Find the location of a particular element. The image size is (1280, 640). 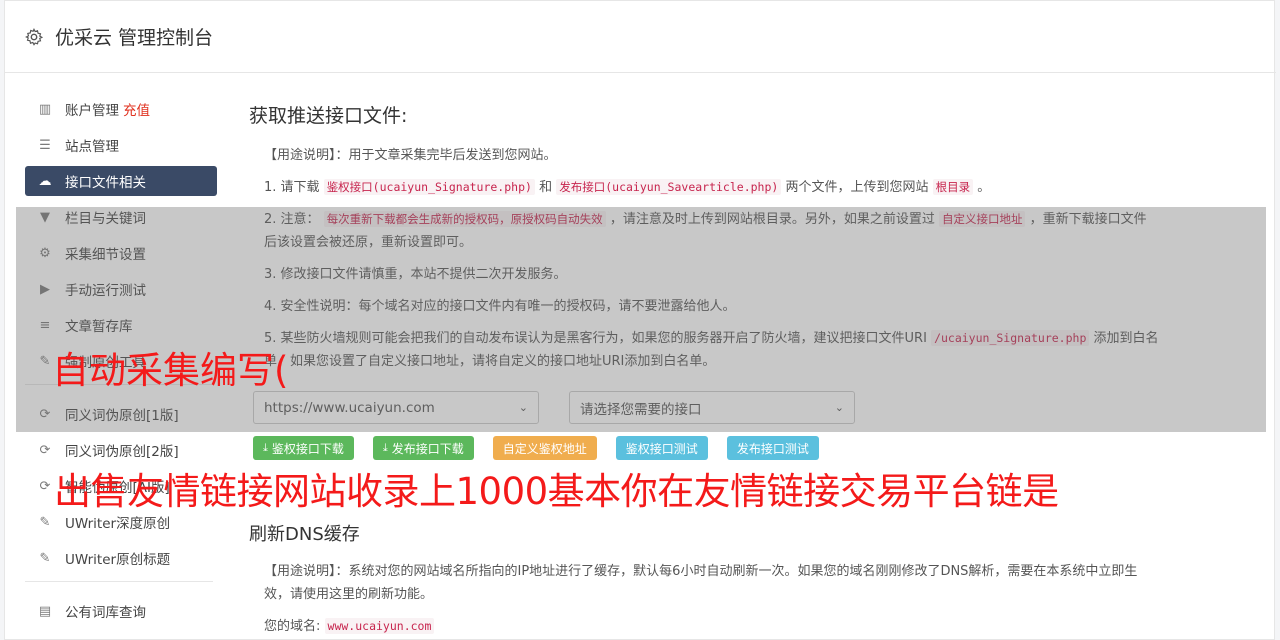

gear-icon is located at coordinates (34, 36).